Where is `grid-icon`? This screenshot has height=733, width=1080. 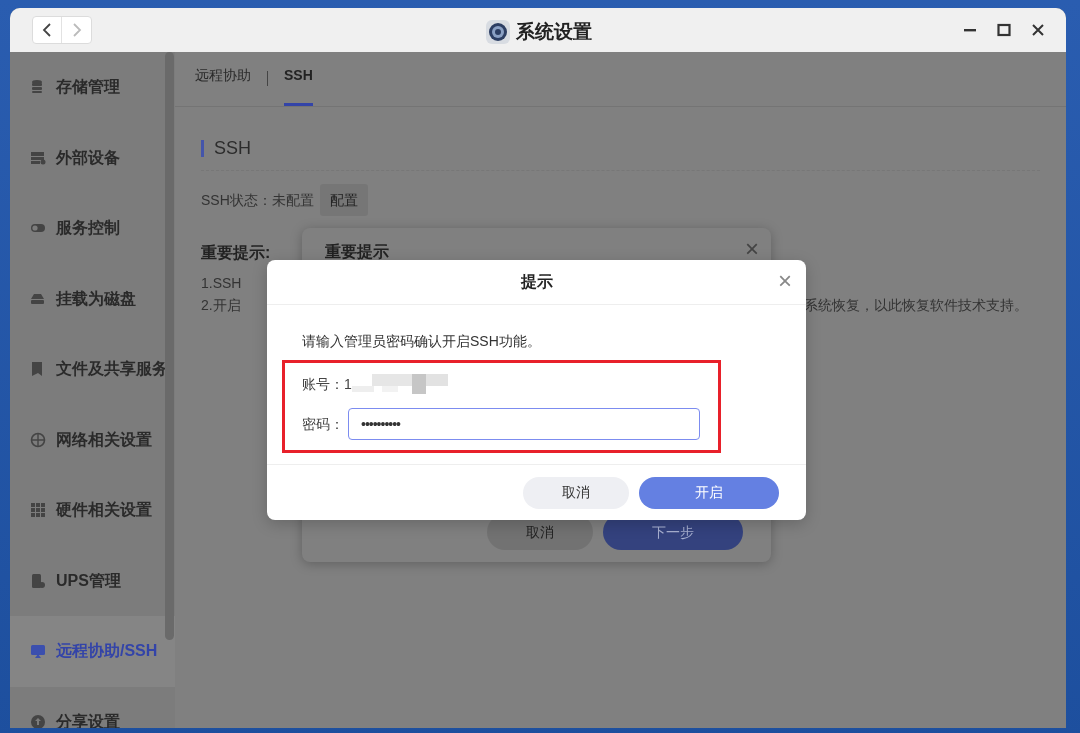
grid-icon is located at coordinates (38, 510).